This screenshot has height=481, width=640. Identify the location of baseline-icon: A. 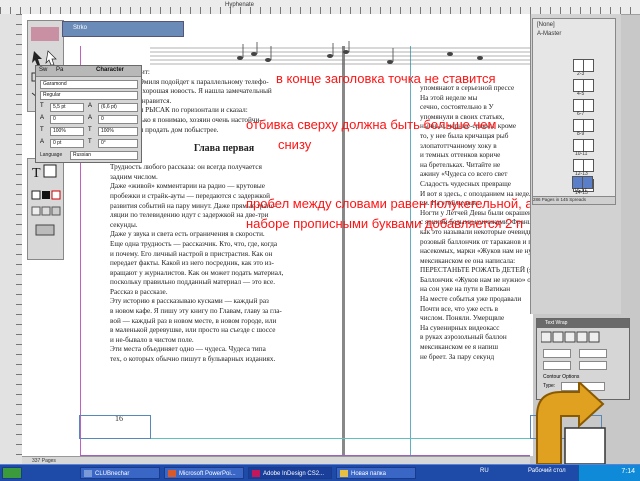
(42, 142).